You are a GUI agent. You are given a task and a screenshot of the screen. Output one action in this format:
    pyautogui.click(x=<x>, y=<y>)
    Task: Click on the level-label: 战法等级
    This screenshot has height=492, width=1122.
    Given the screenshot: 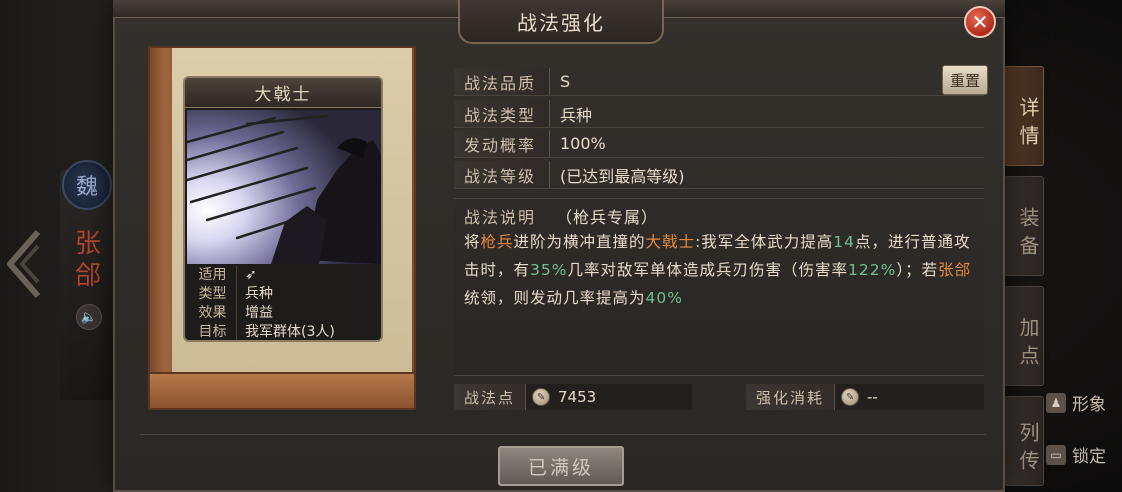 What is the action you would take?
    pyautogui.click(x=502, y=174)
    